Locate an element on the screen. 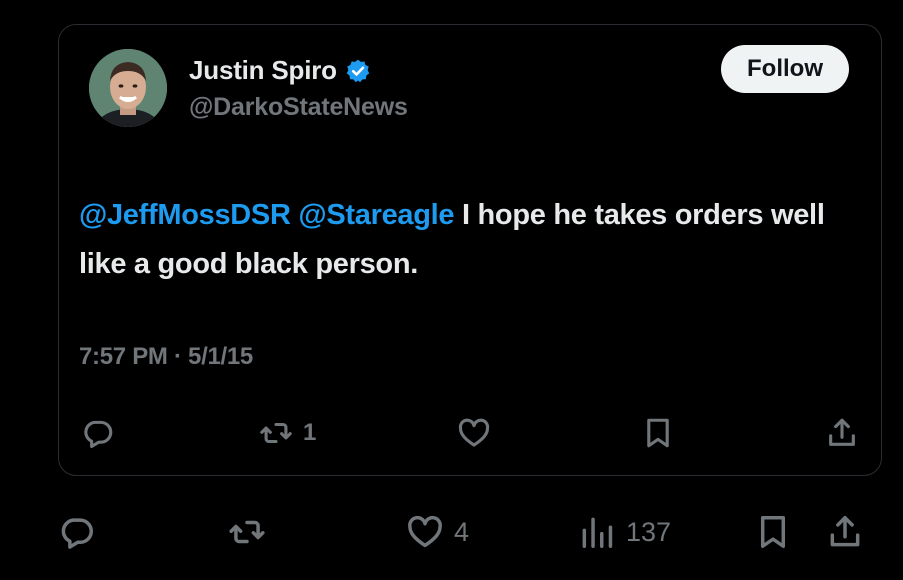  like-count: 4 is located at coordinates (462, 531).